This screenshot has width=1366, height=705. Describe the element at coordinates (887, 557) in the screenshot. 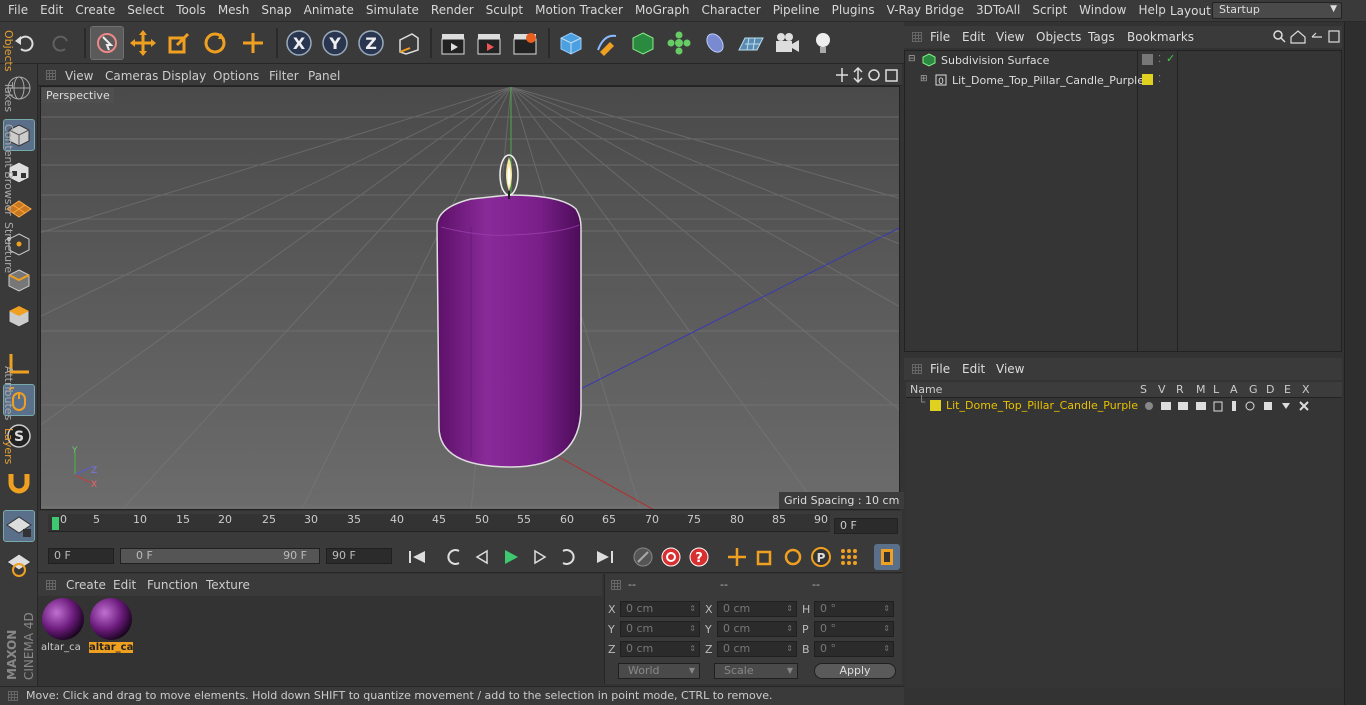

I see `timeline-window-button` at that location.